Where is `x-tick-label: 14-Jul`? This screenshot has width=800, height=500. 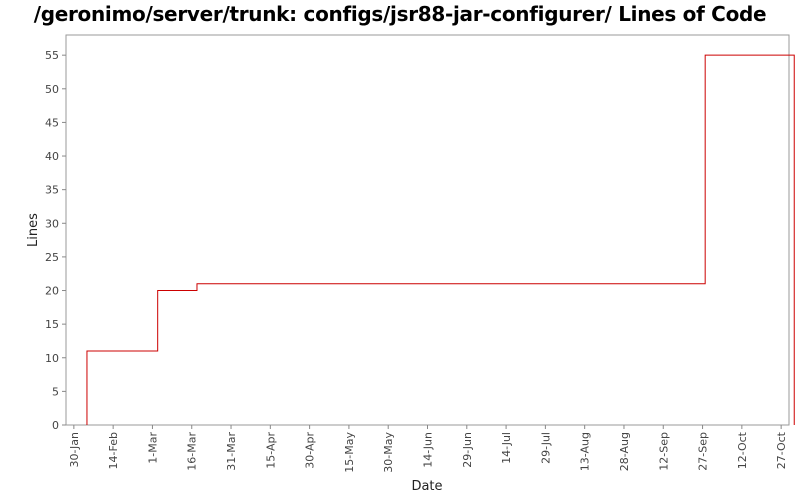
x-tick-label: 14-Jul is located at coordinates (506, 448).